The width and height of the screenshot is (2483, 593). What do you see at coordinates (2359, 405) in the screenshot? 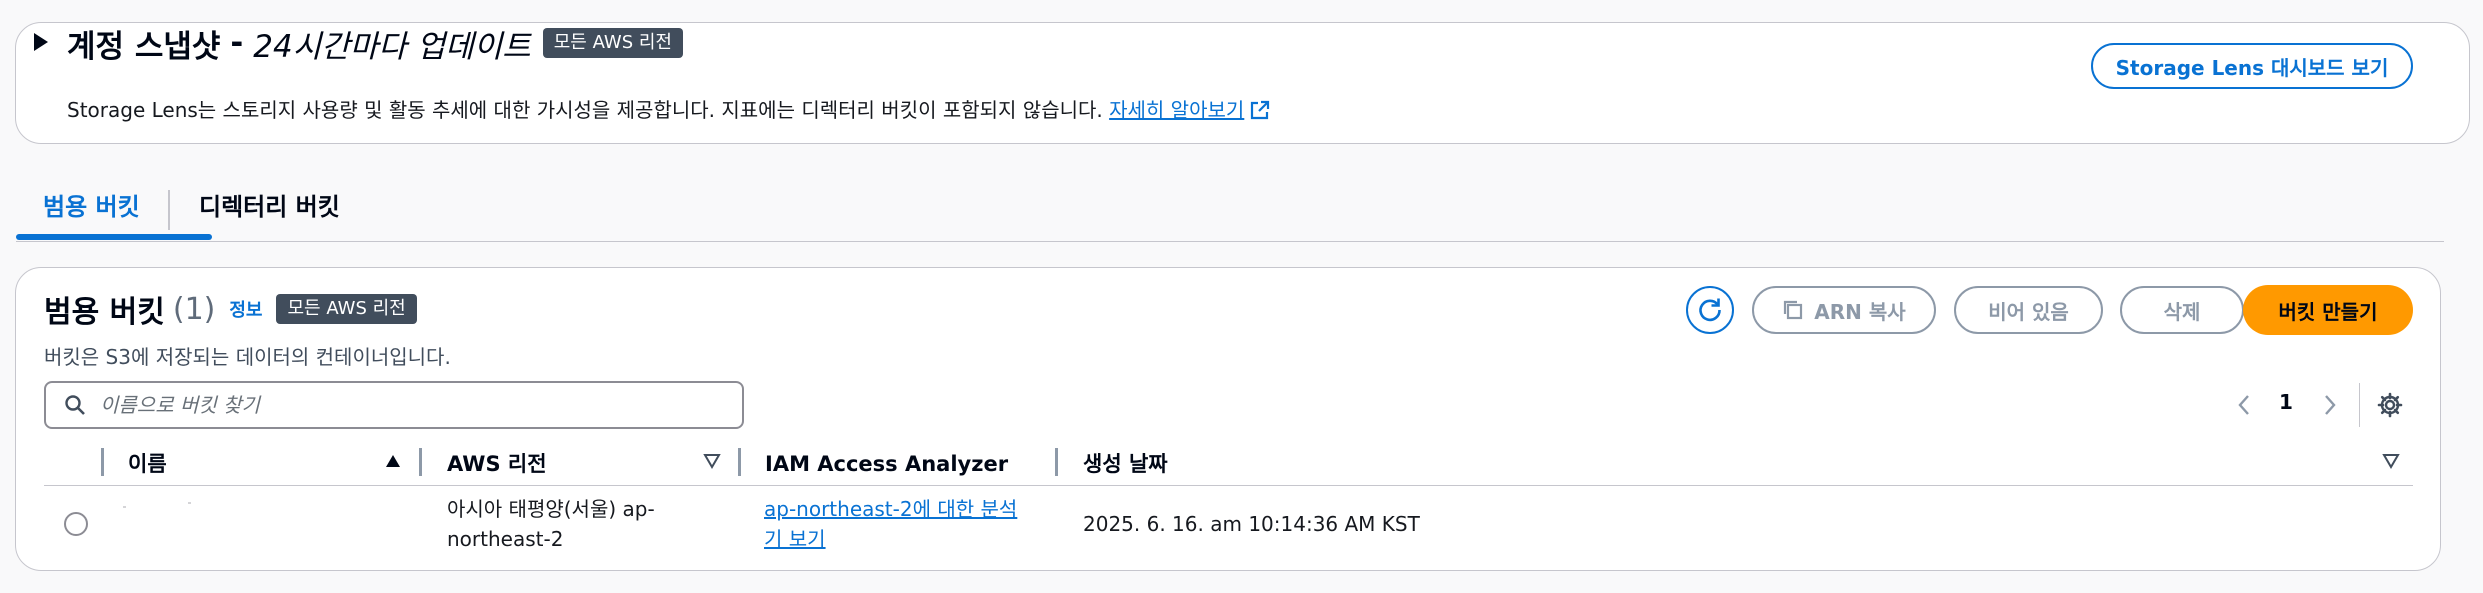
I see `pagination-divider` at bounding box center [2359, 405].